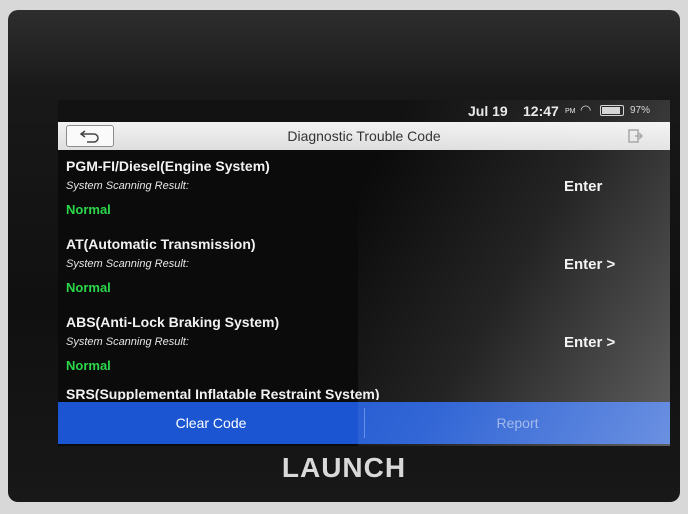 The width and height of the screenshot is (688, 514). What do you see at coordinates (612, 110) in the screenshot?
I see `battery-icon` at bounding box center [612, 110].